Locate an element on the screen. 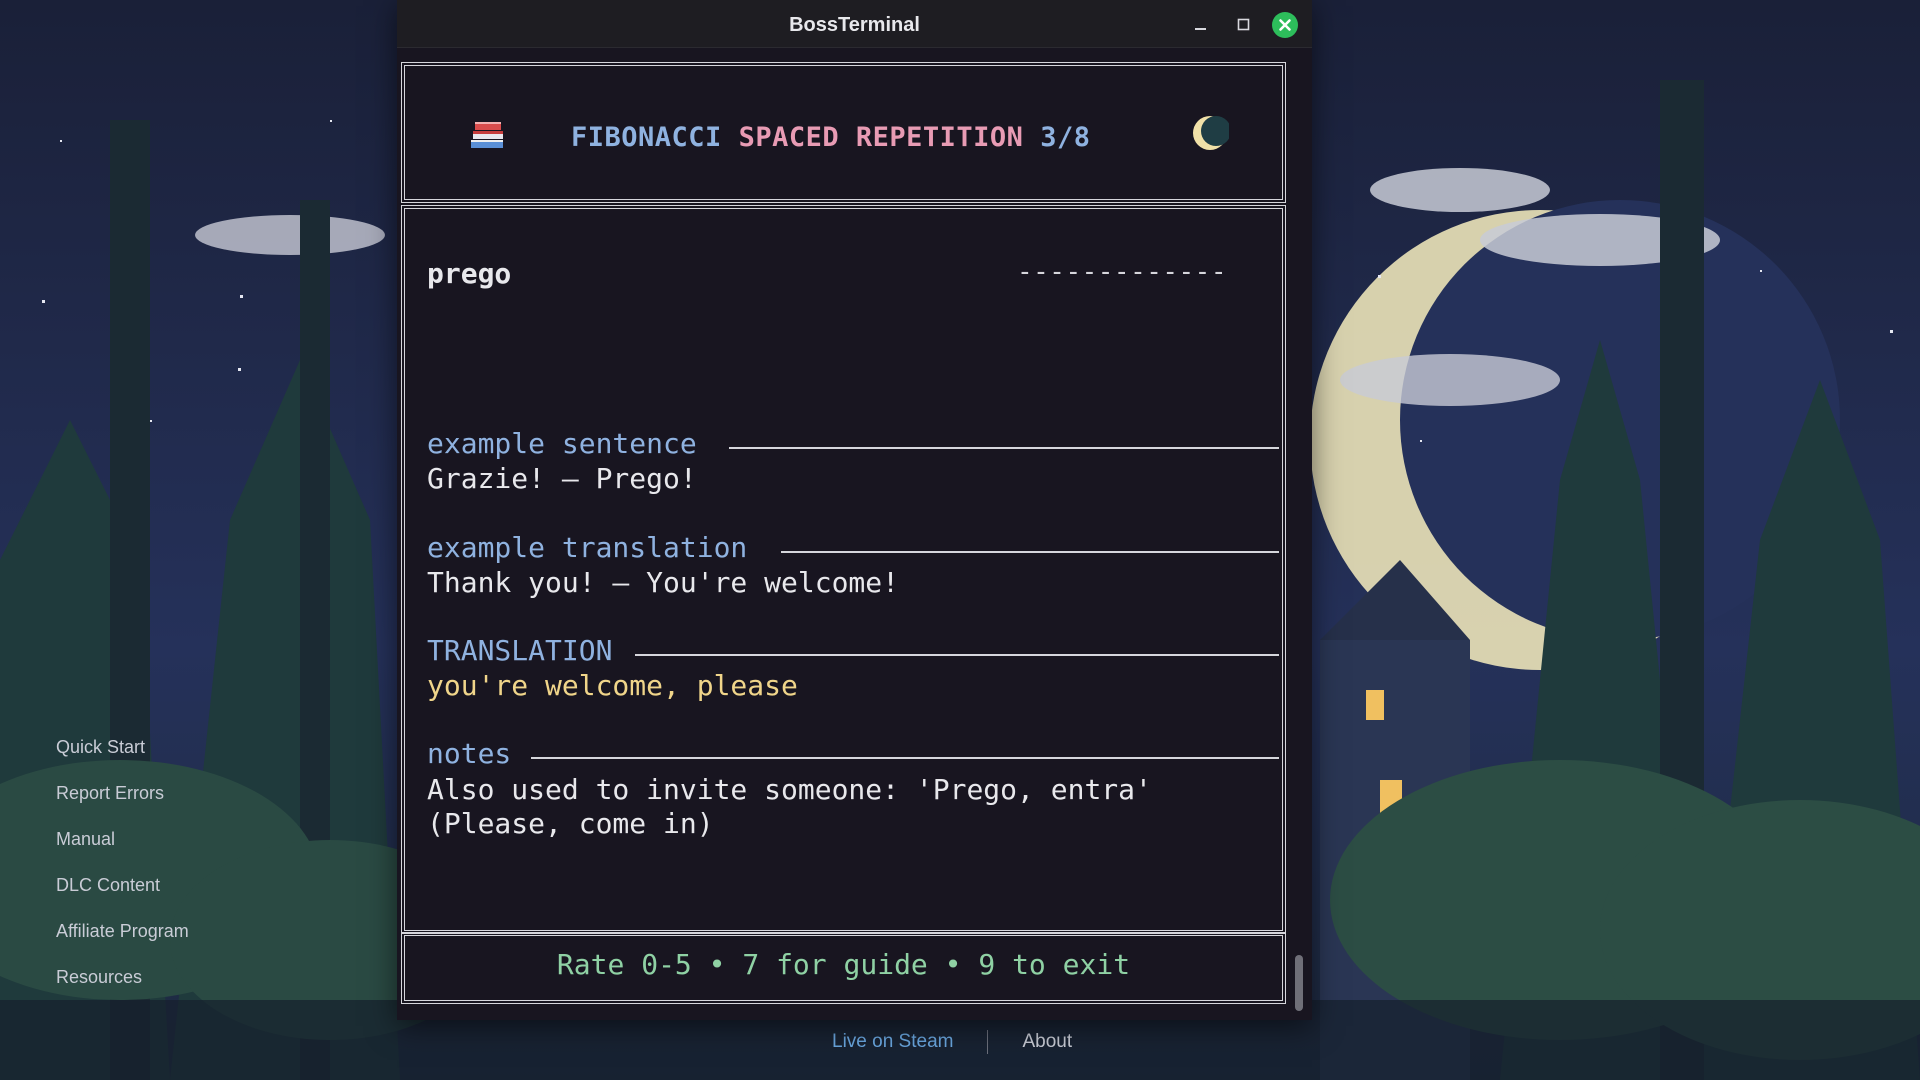 The image size is (1920, 1080). header-title: FIBONACCI SPACED REPETITION 3/8 is located at coordinates (830, 137).